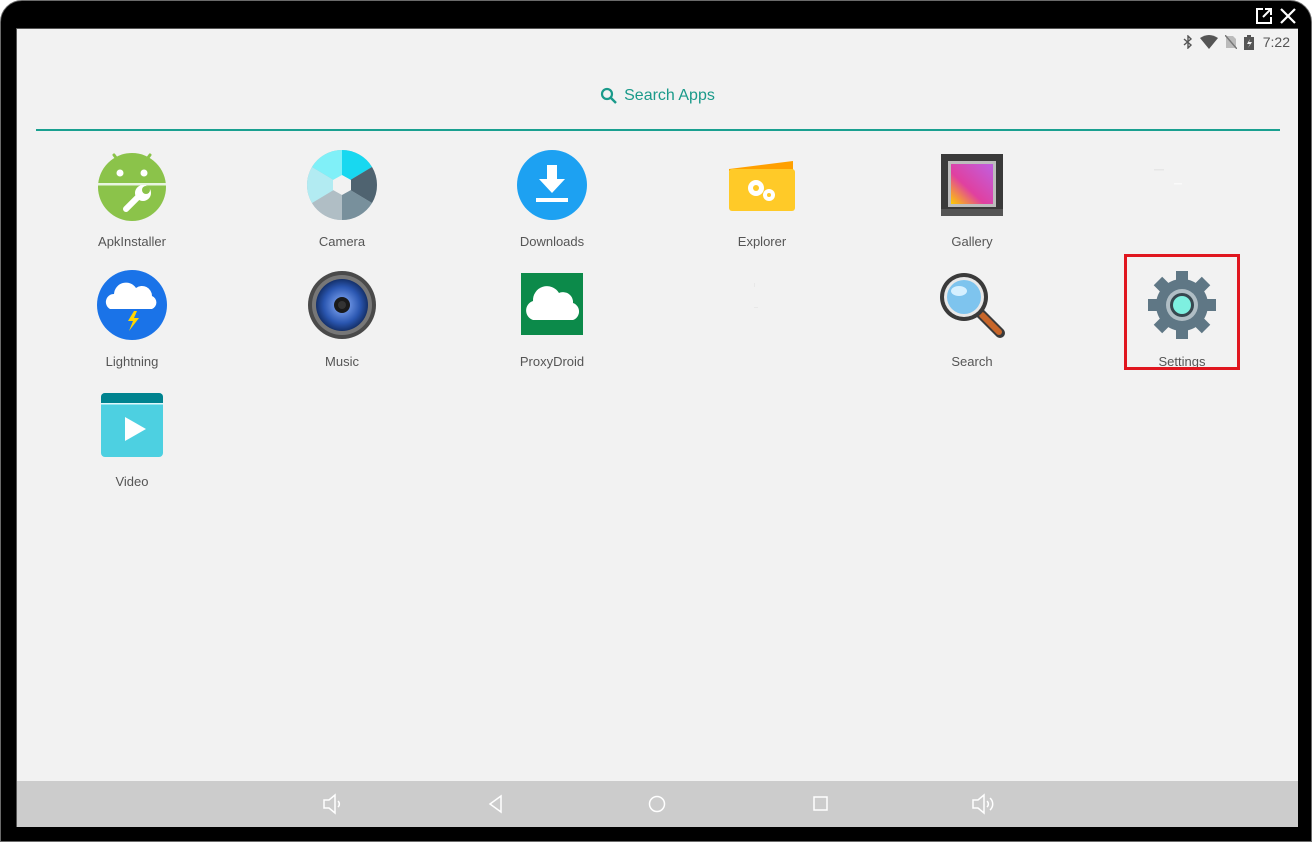  Describe the element at coordinates (762, 241) in the screenshot. I see `app-label: Explorer` at that location.